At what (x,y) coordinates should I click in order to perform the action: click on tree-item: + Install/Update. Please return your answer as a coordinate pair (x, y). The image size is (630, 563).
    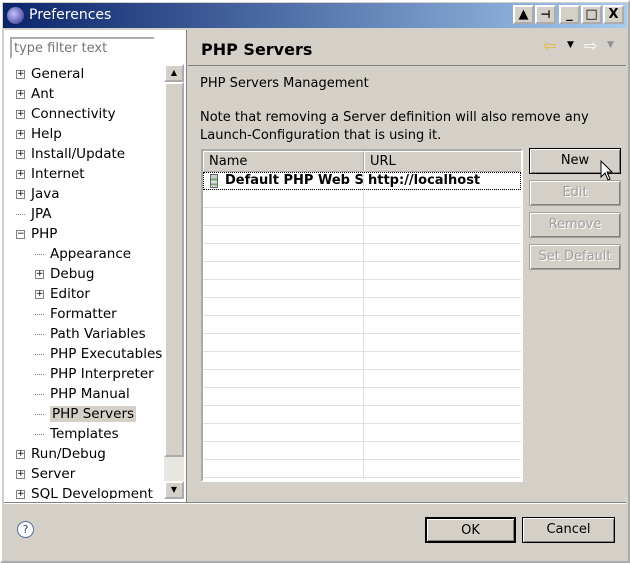
    Looking at the image, I should click on (90, 154).